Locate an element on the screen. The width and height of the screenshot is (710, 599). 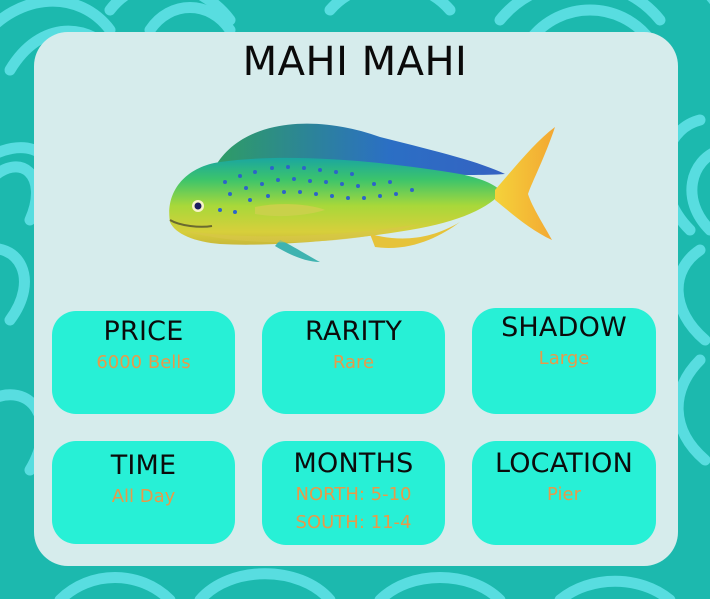
shadow-tile: SHADOW Large is located at coordinates (564, 361).